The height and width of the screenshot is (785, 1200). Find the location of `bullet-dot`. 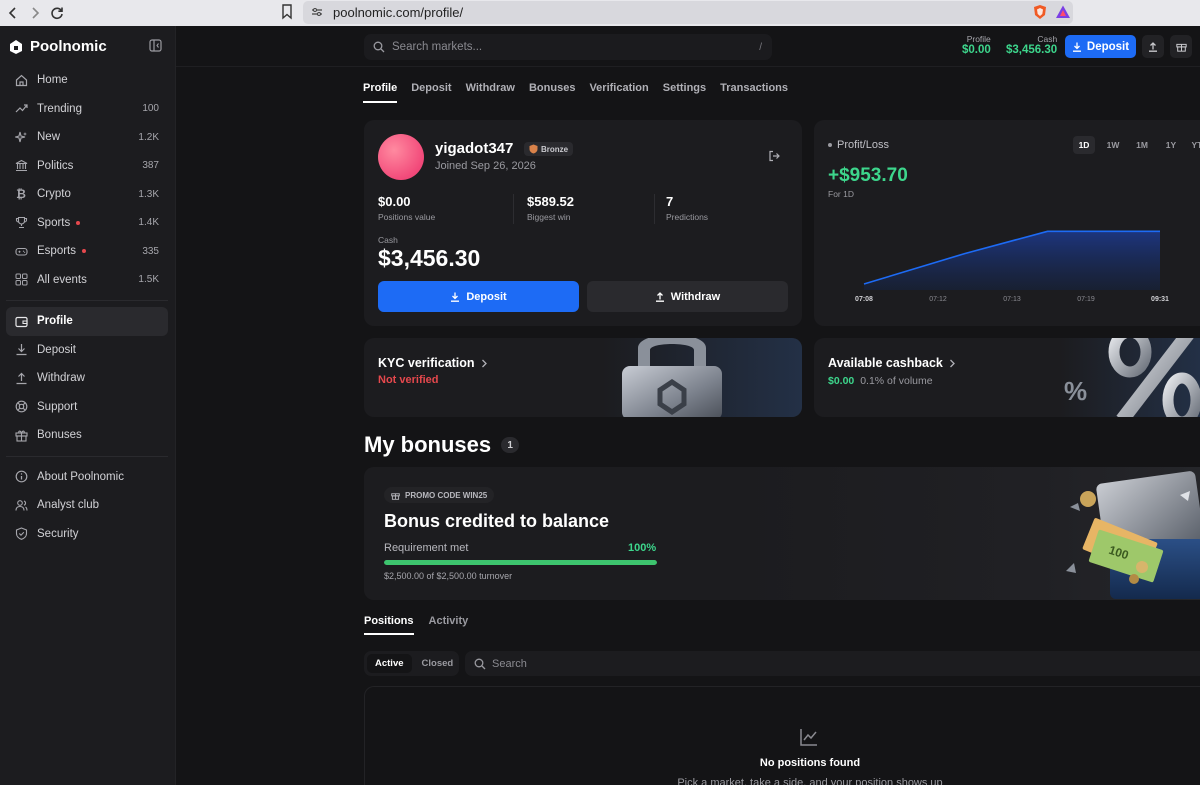

bullet-dot is located at coordinates (830, 145).